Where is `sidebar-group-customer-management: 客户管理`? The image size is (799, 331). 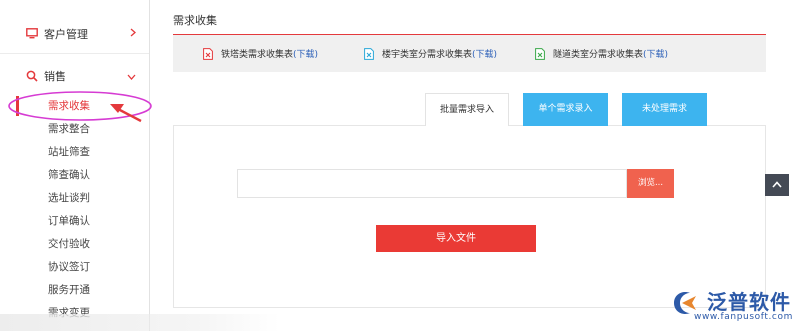
sidebar-group-customer-management: 客户管理 is located at coordinates (74, 34).